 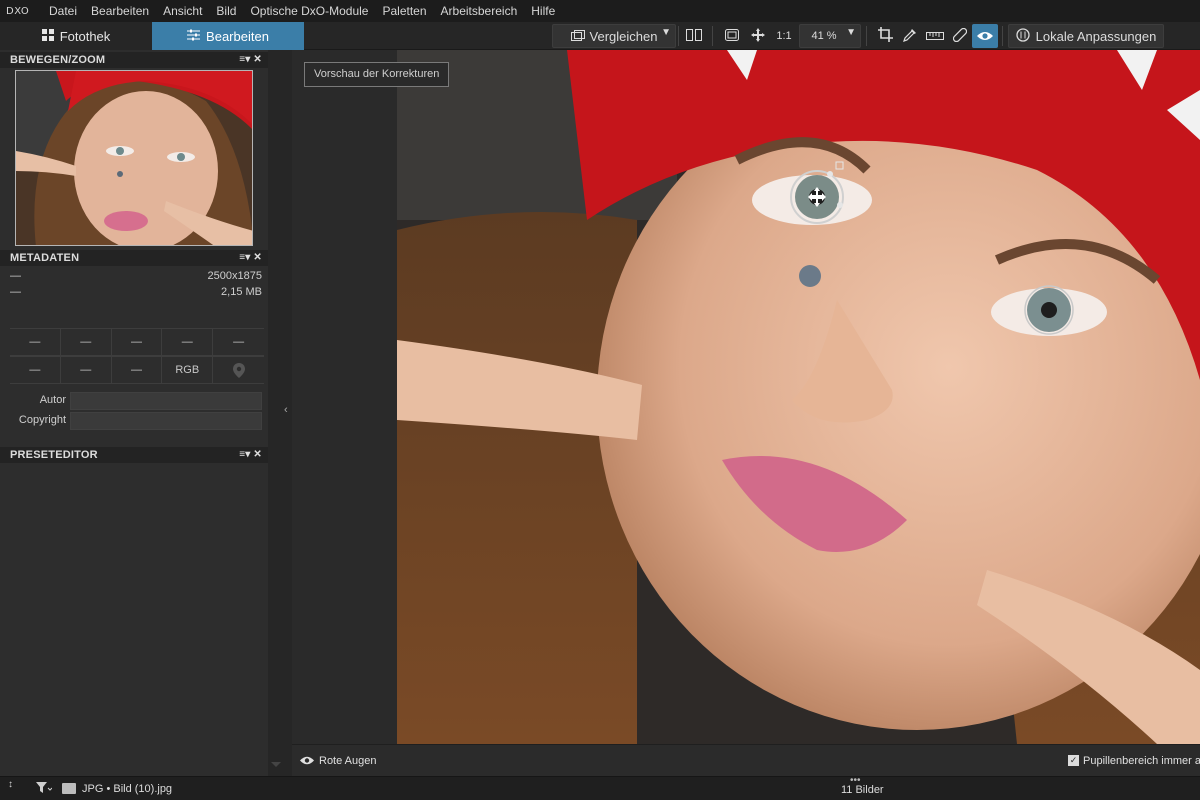 I want to click on red-eye-tool-button, so click(x=985, y=36).